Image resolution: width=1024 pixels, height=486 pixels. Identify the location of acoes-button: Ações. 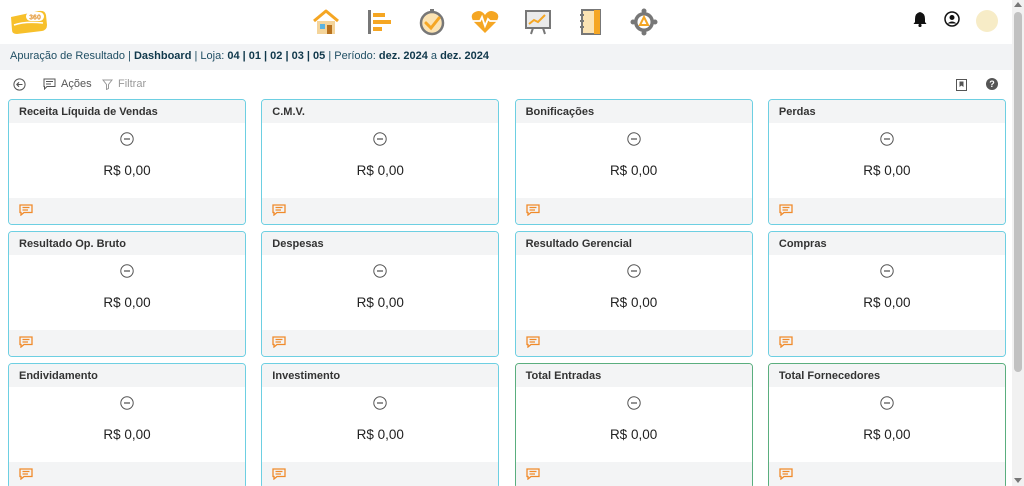
(67, 84).